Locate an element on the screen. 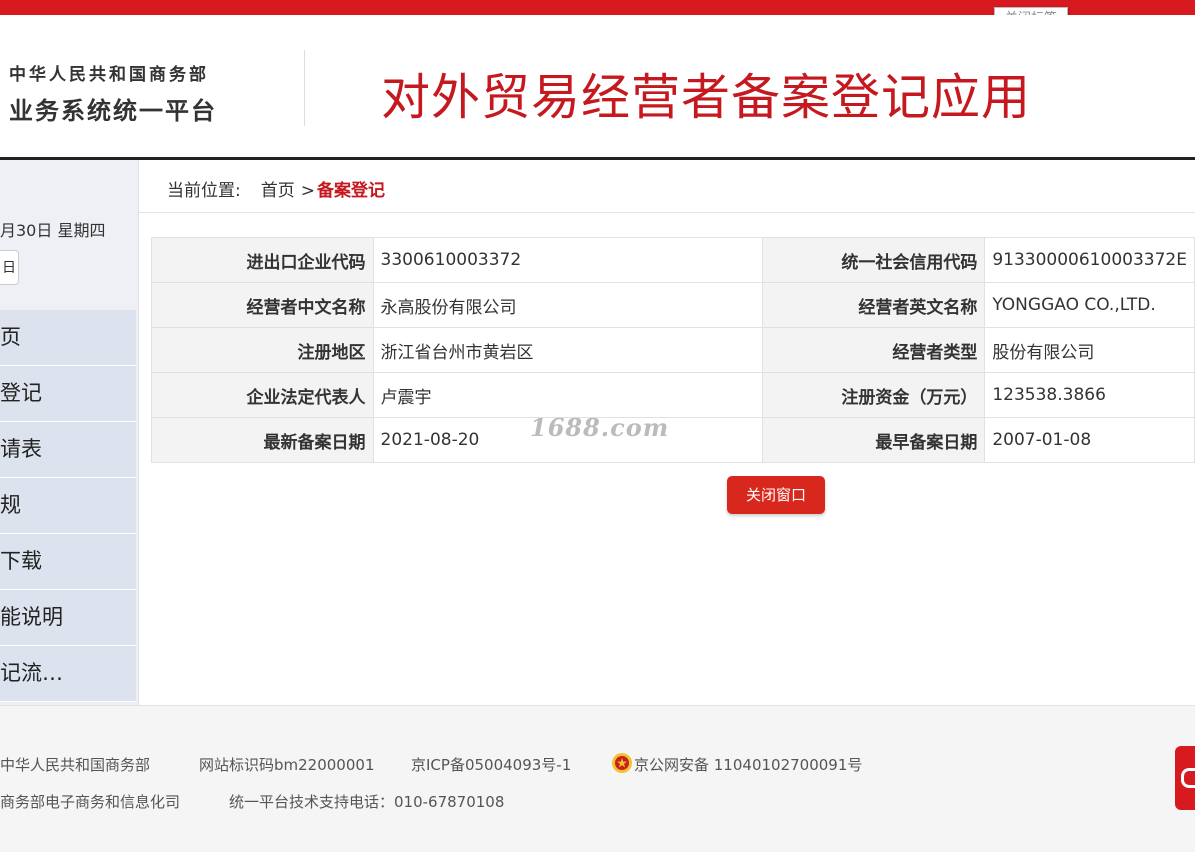  table-row: 最新备案日期 2021-08-20 最早备案日期 2007-01-08 is located at coordinates (673, 440).